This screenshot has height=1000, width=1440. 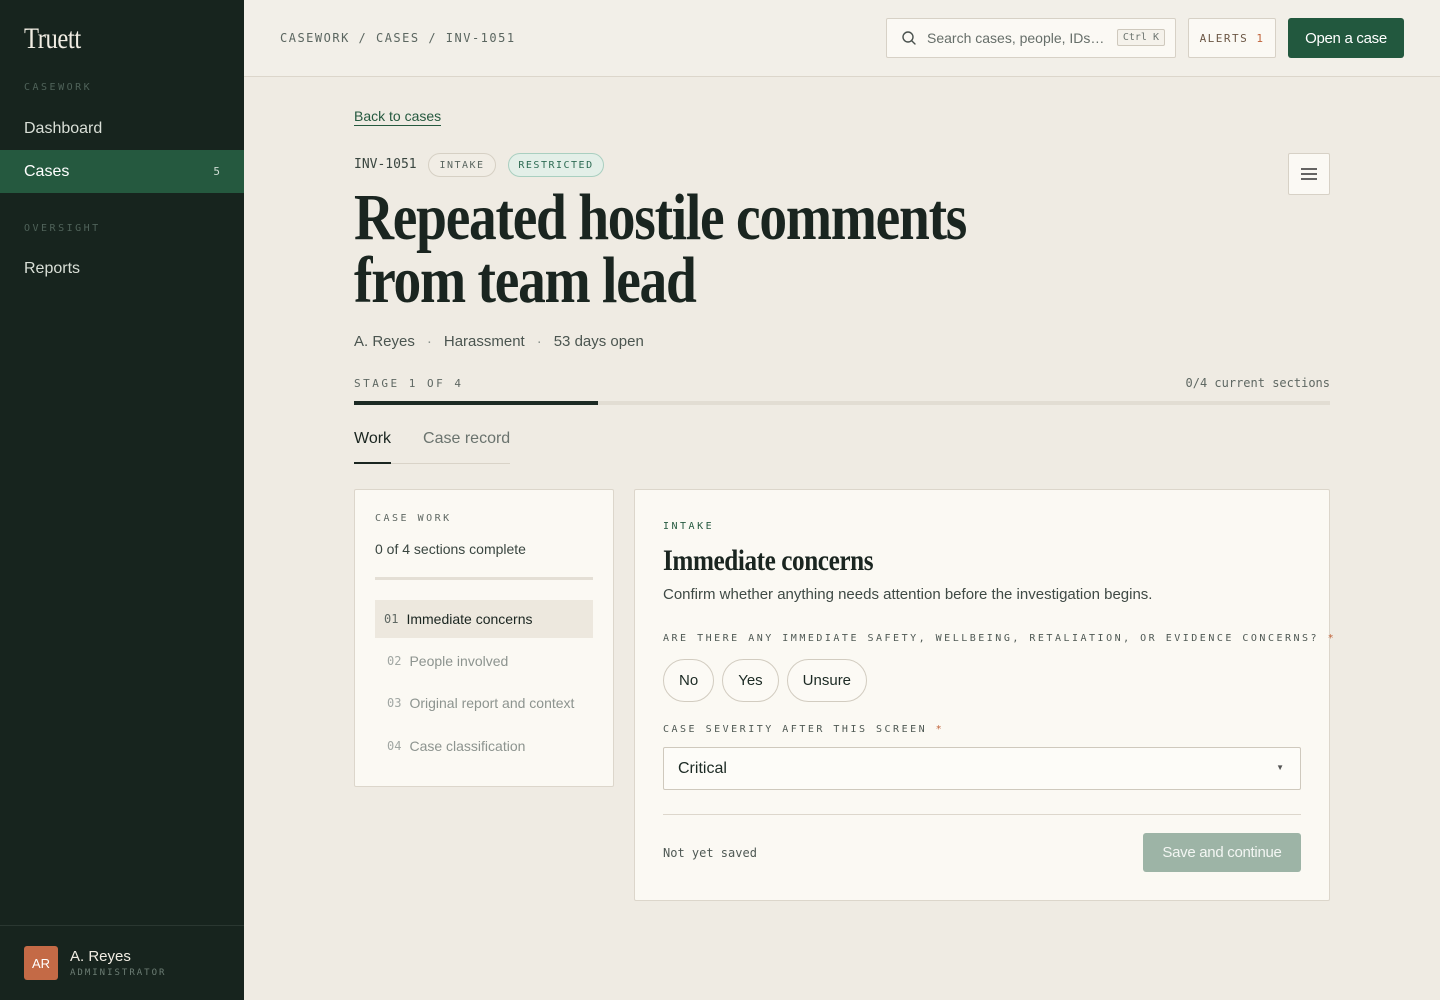 I want to click on step-number: 04, so click(x=394, y=746).